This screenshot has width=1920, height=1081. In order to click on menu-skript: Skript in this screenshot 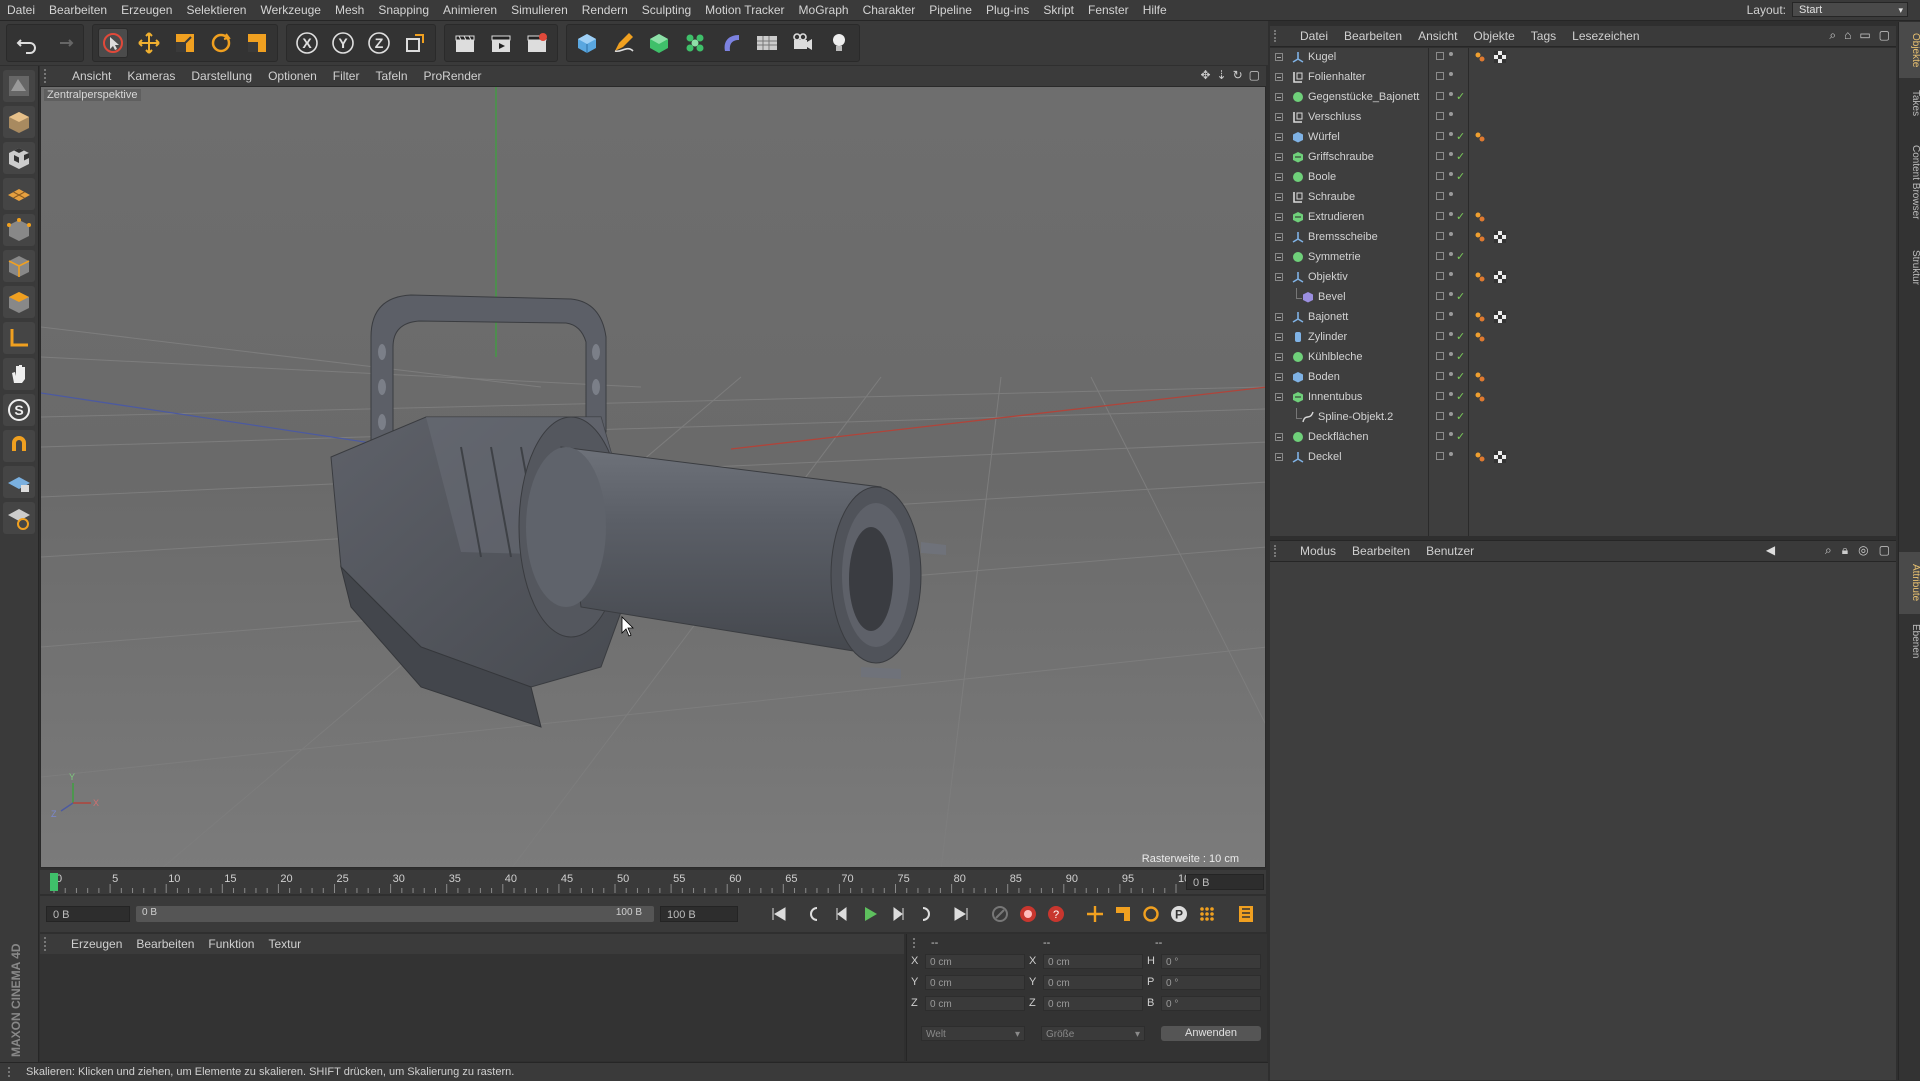, I will do `click(1058, 10)`.